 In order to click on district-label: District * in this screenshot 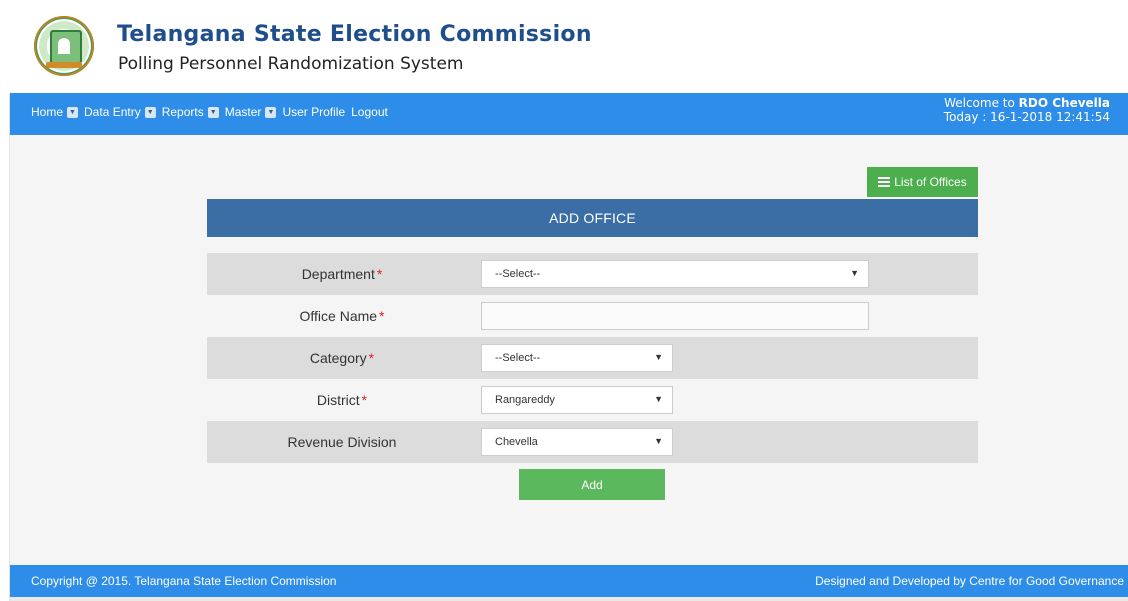, I will do `click(342, 400)`.